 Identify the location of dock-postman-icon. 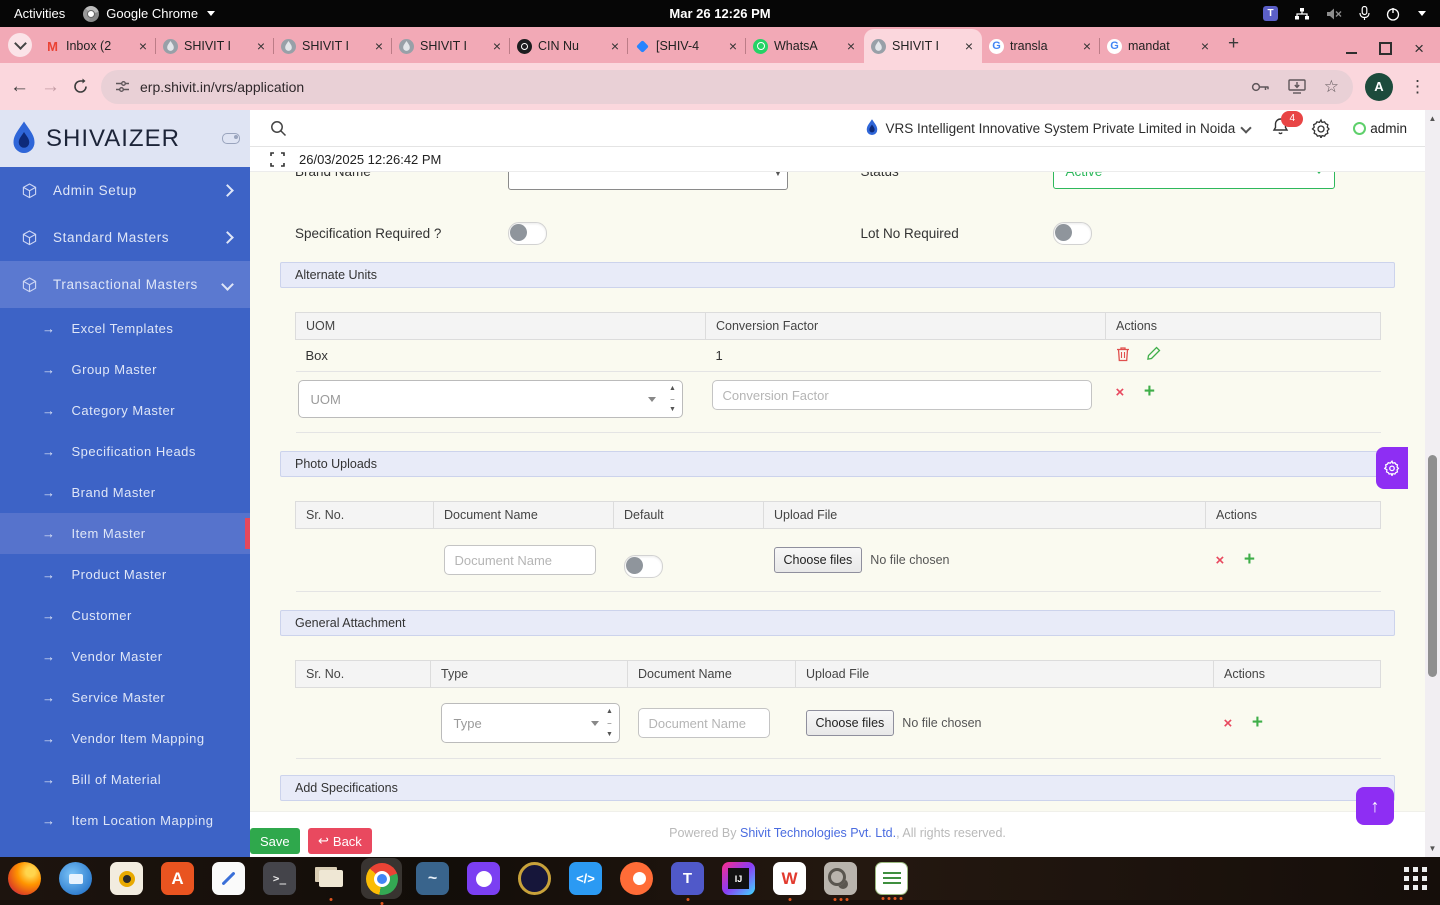
(636, 878).